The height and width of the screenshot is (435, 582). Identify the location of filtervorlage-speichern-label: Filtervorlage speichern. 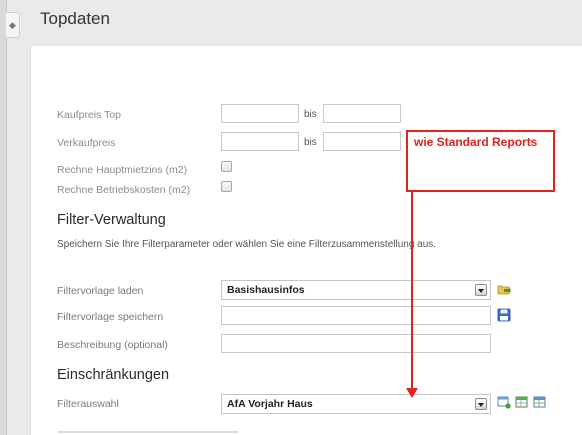
(110, 317).